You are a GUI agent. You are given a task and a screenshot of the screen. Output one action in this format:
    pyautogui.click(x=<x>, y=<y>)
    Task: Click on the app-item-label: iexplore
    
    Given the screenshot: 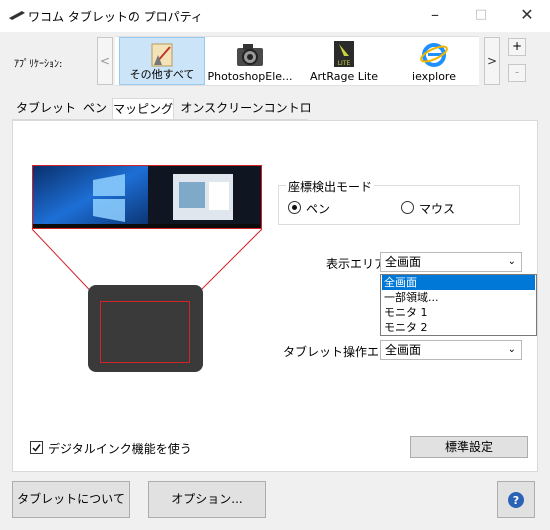 What is the action you would take?
    pyautogui.click(x=434, y=76)
    